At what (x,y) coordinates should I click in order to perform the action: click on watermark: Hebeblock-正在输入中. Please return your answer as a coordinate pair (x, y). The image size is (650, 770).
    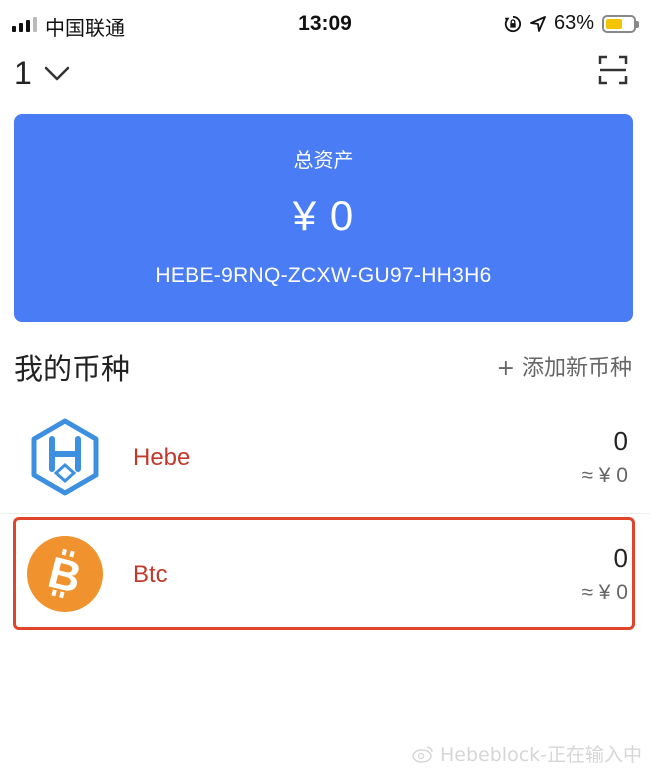
    Looking at the image, I should click on (527, 753).